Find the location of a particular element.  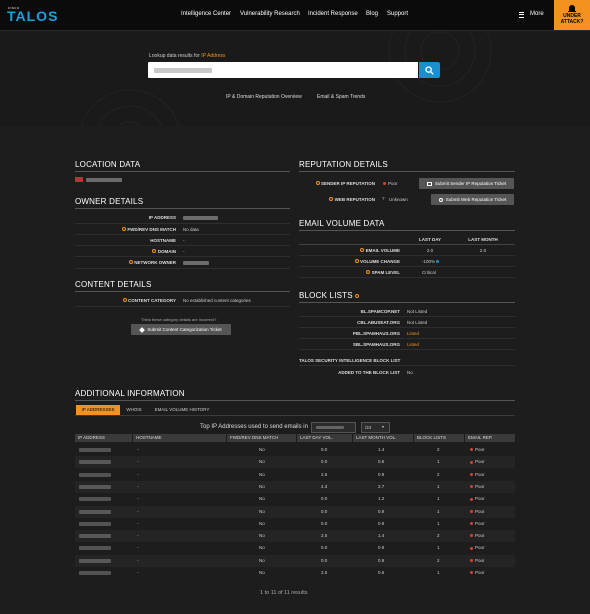

under-attack-button: UNDER ATTACK? is located at coordinates (572, 15).